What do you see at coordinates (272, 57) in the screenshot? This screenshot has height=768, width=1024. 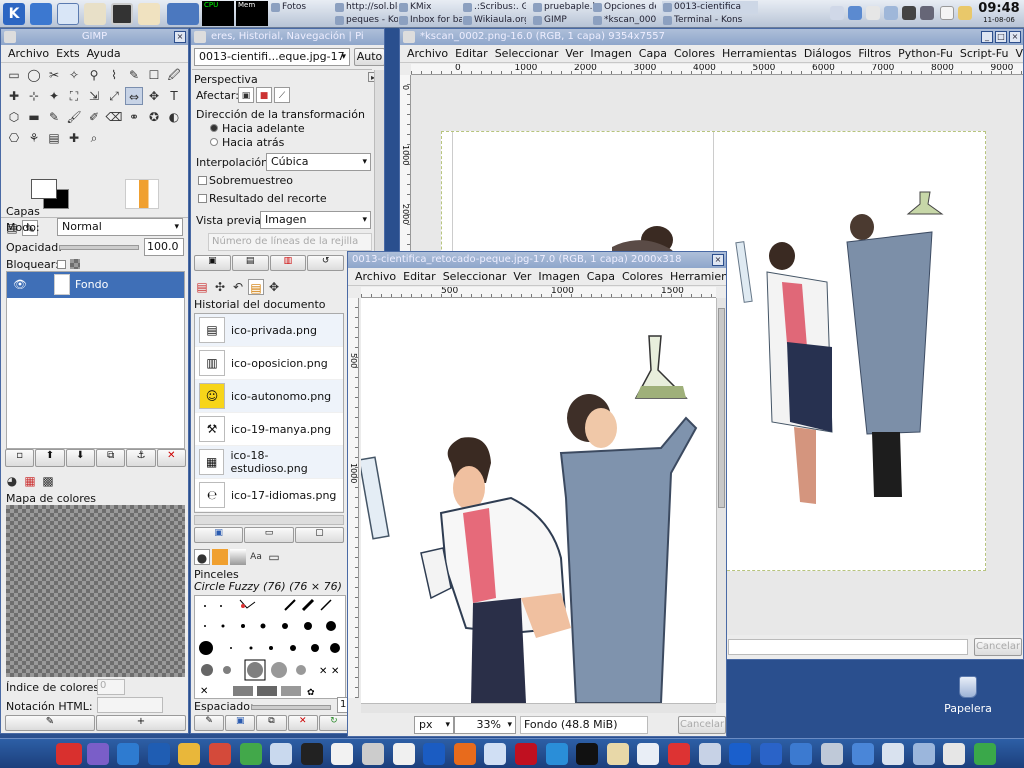 I see `image-select: 0013-cientifi...eque.jpg-17` at bounding box center [272, 57].